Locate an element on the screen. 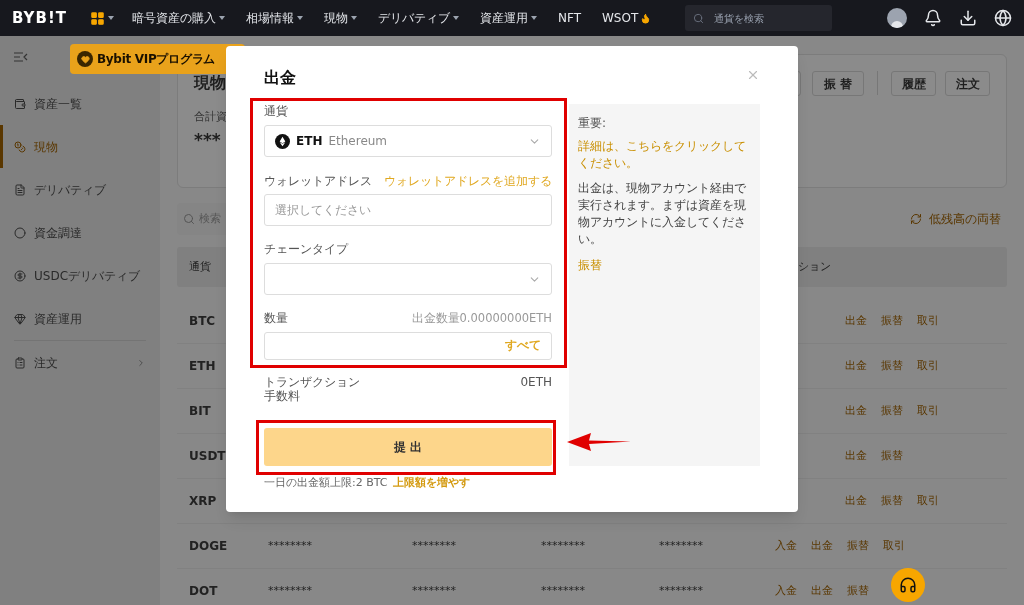 The width and height of the screenshot is (1024, 605). currency-cell-text: XRP is located at coordinates (203, 501).